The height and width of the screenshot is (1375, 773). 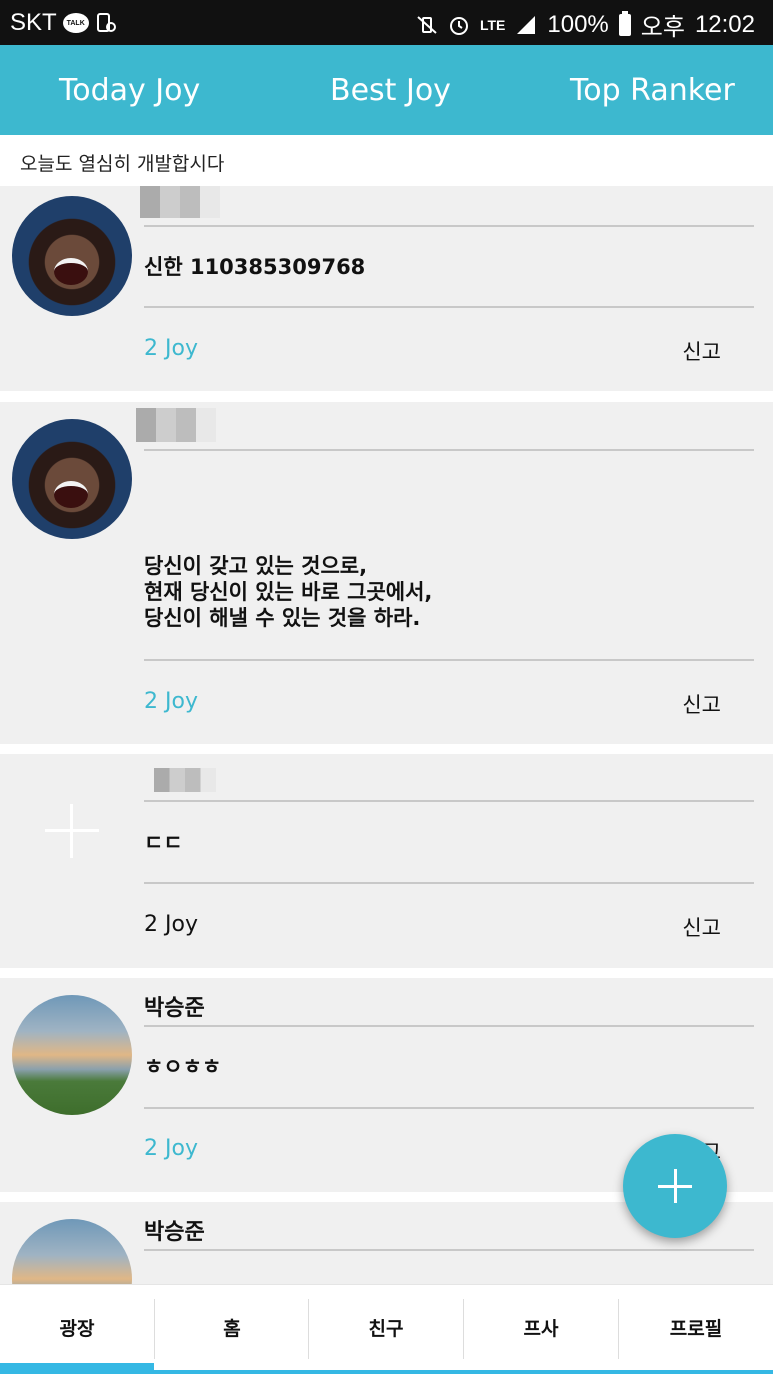 I want to click on battery-percent: 100%, so click(x=578, y=24).